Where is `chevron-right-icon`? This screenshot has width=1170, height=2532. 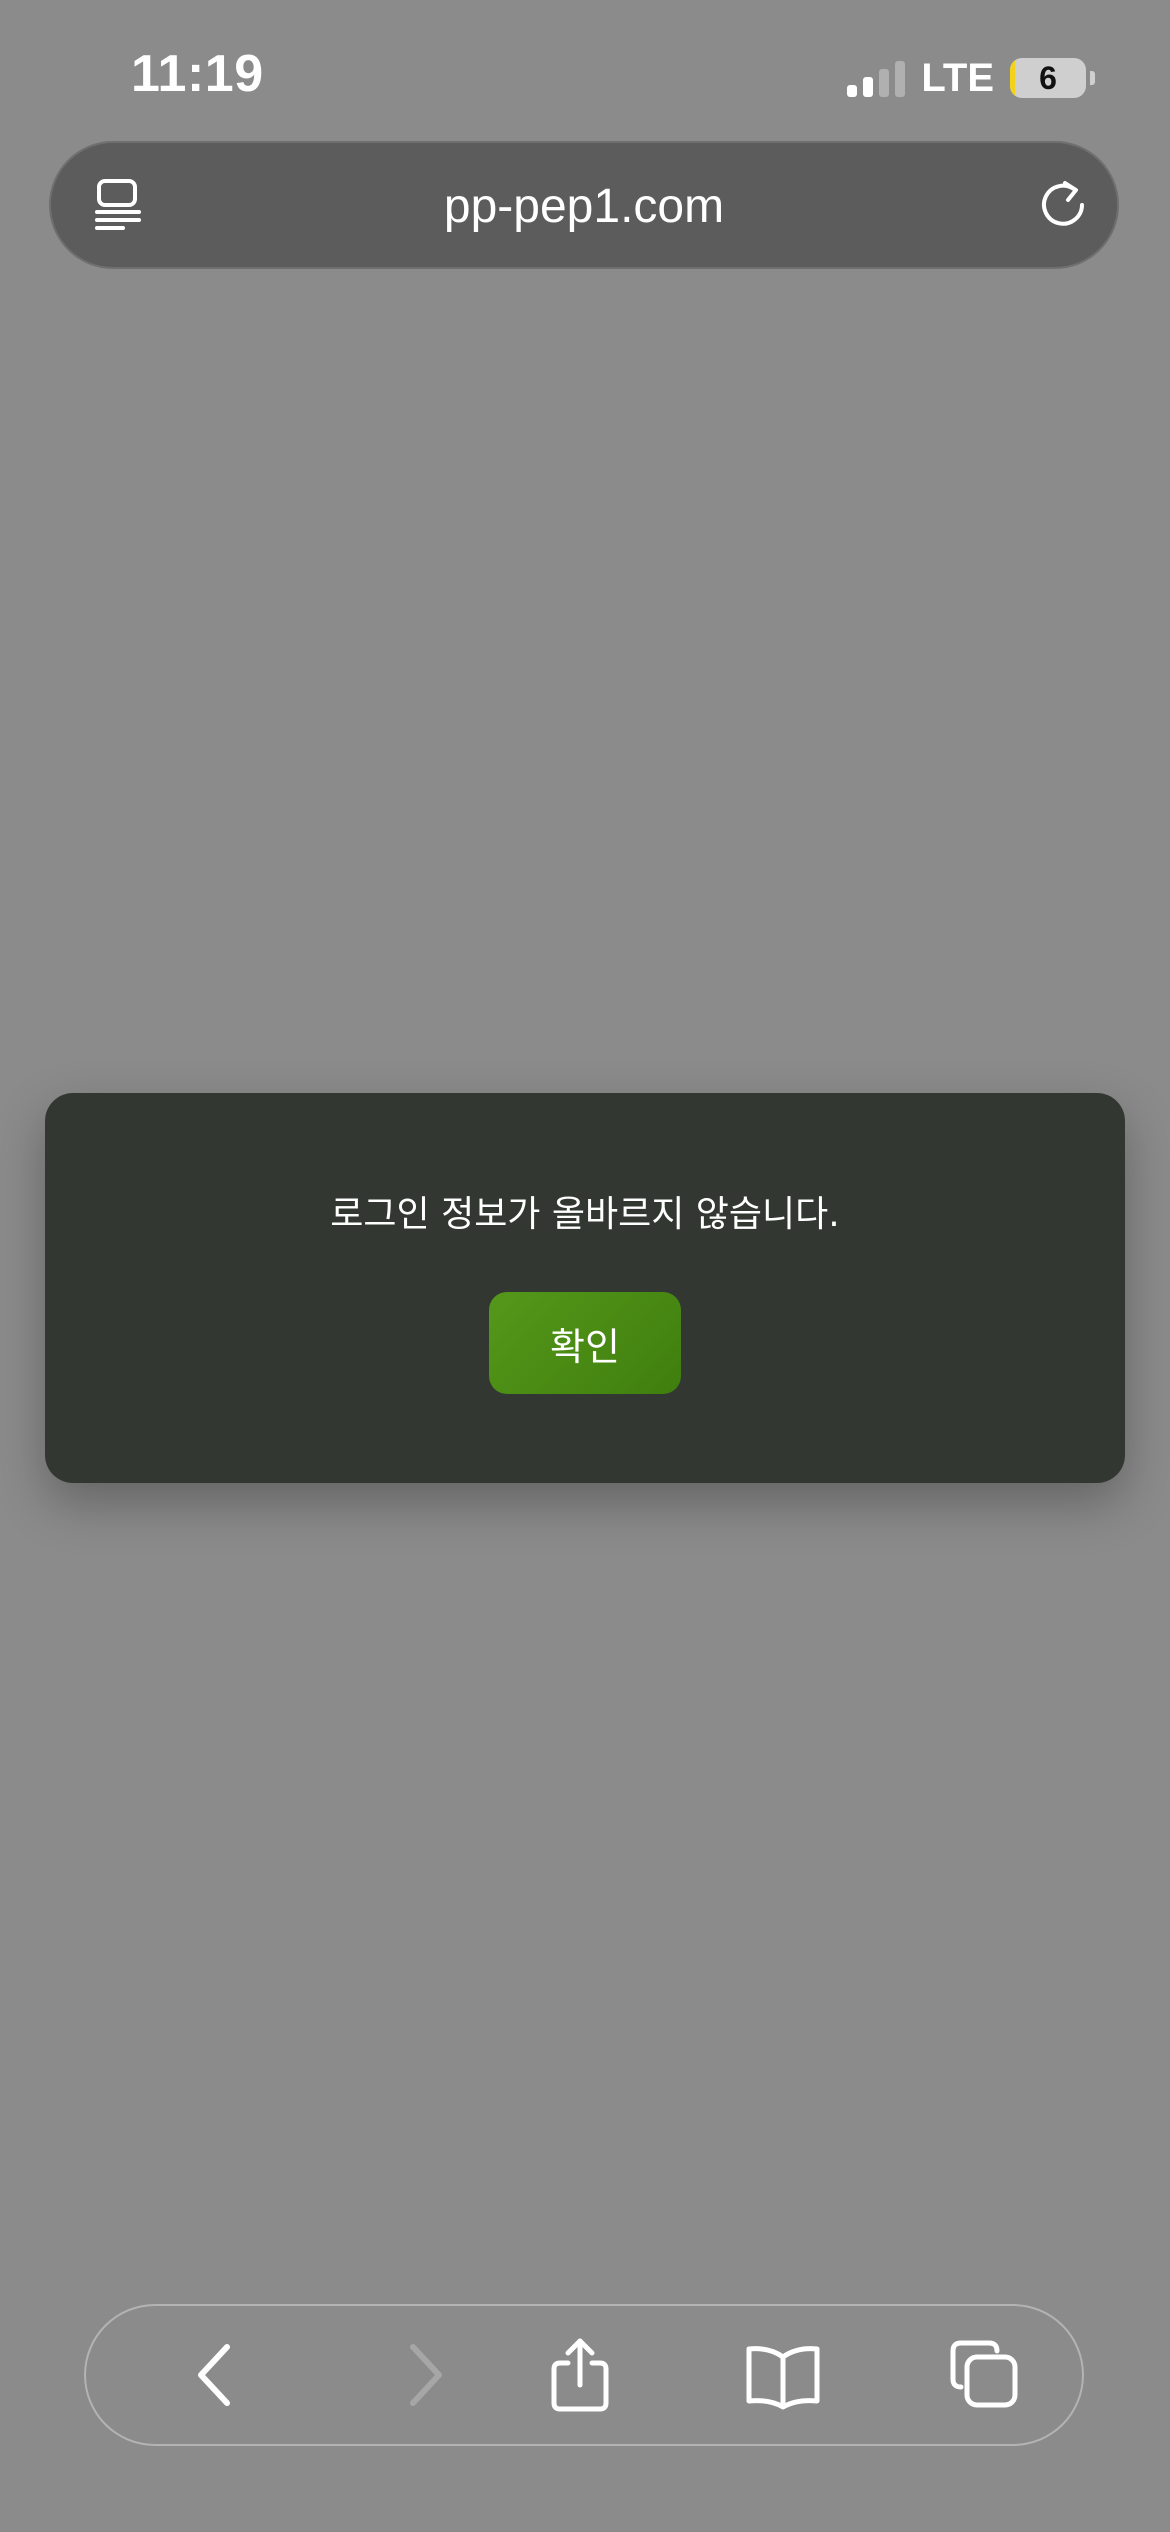
chevron-right-icon is located at coordinates (423, 2375).